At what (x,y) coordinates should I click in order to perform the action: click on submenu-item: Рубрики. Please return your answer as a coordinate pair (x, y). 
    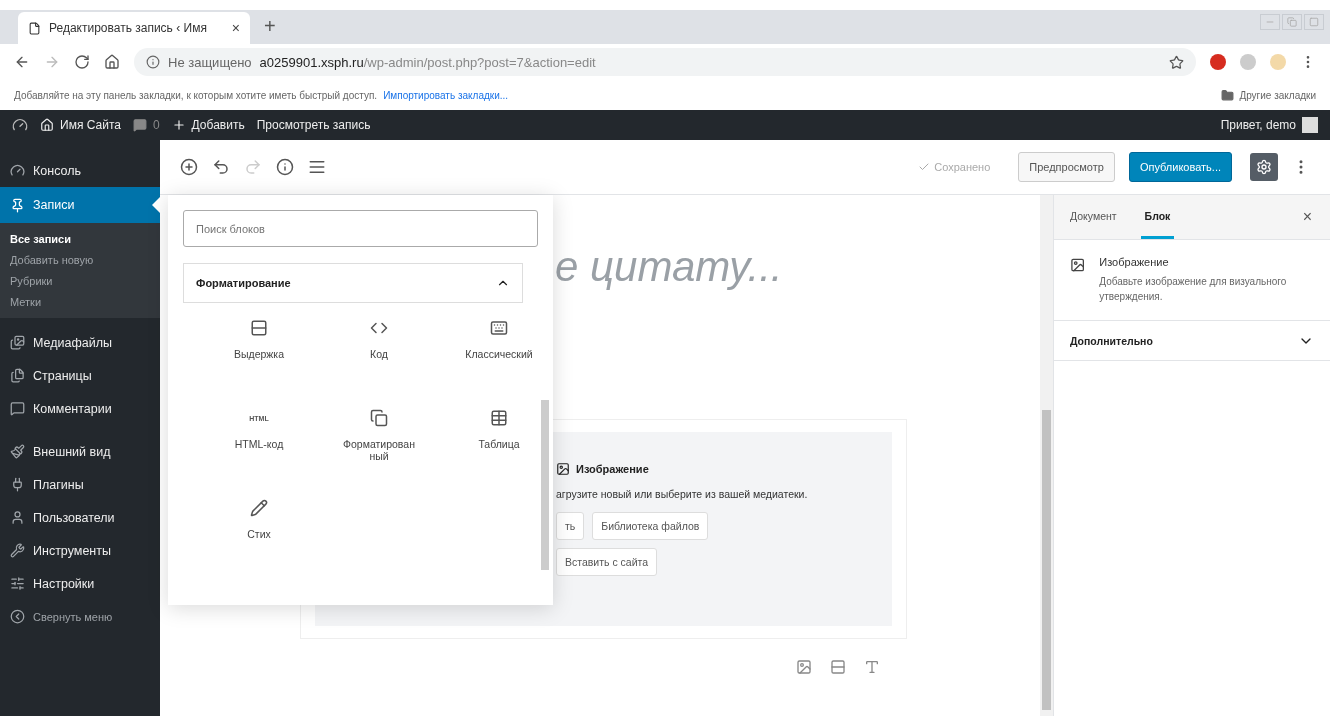
    Looking at the image, I should click on (80, 281).